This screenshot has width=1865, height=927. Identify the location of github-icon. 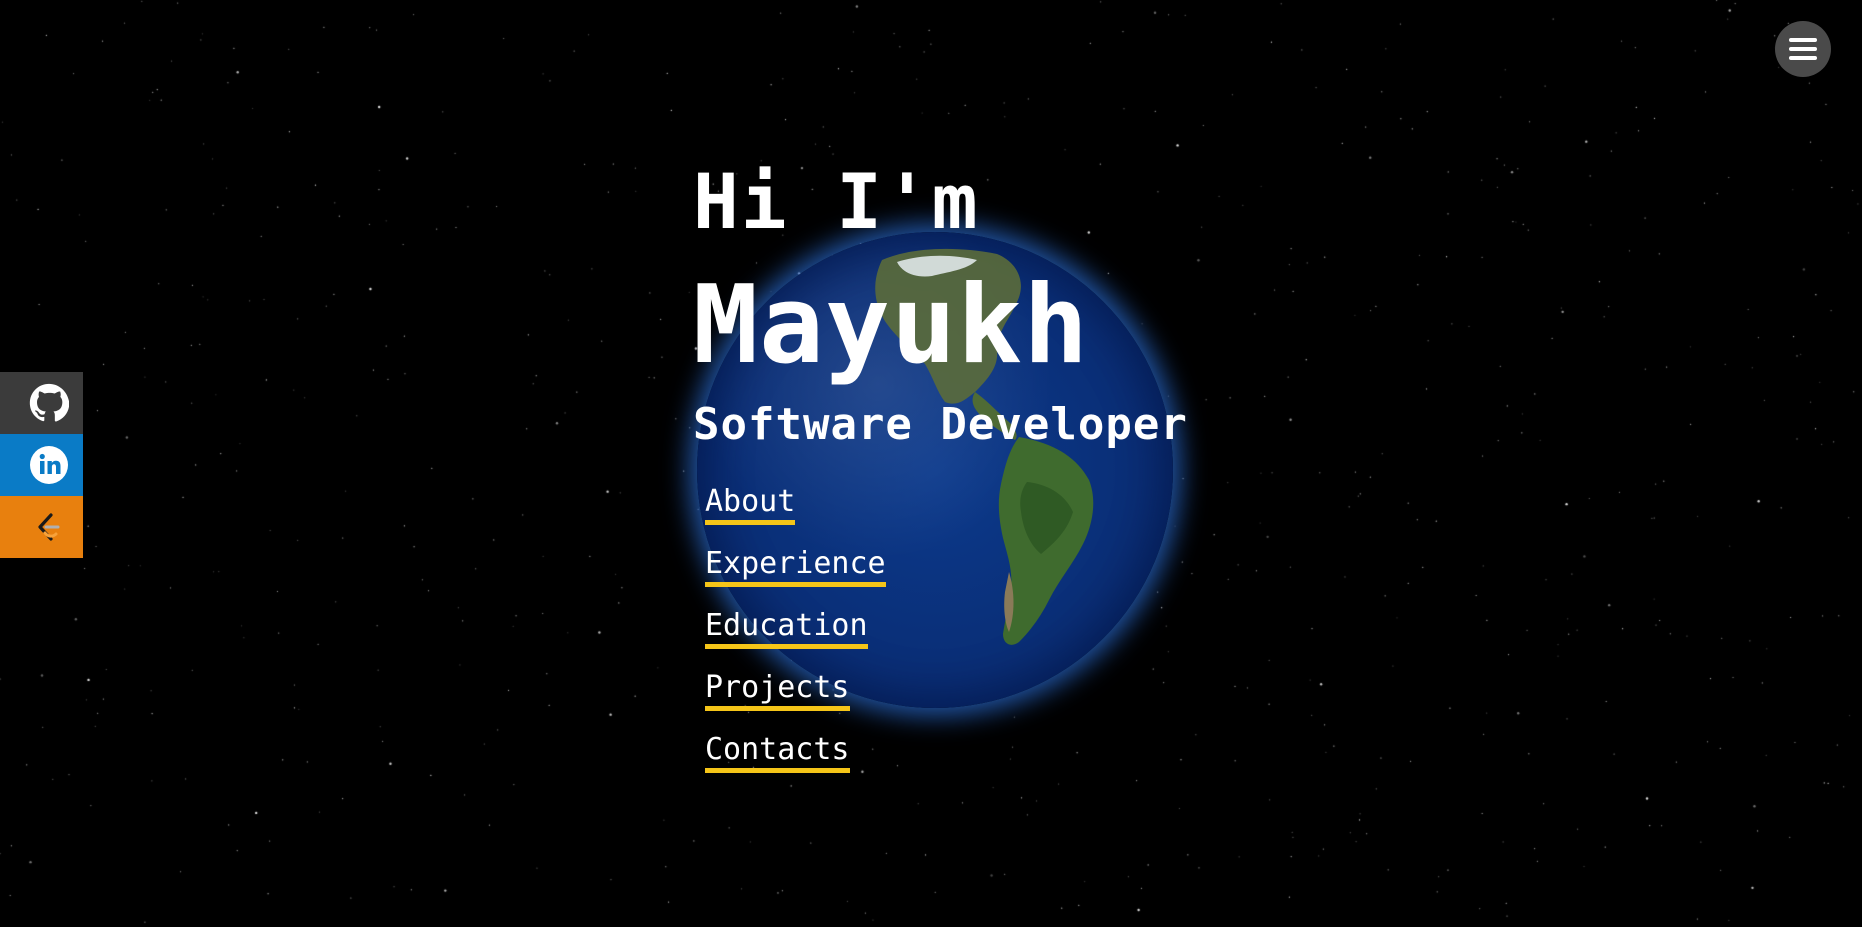
(49, 402).